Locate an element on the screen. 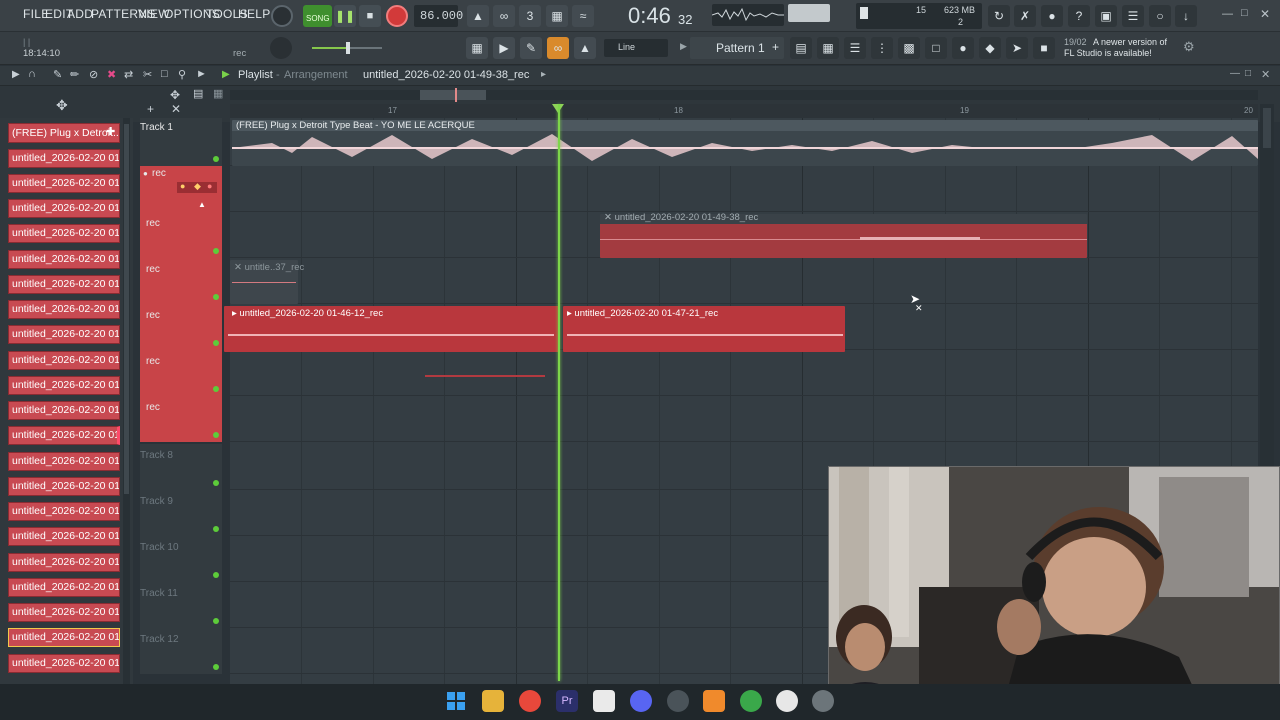  mixer-icon: ▤ is located at coordinates (801, 48).